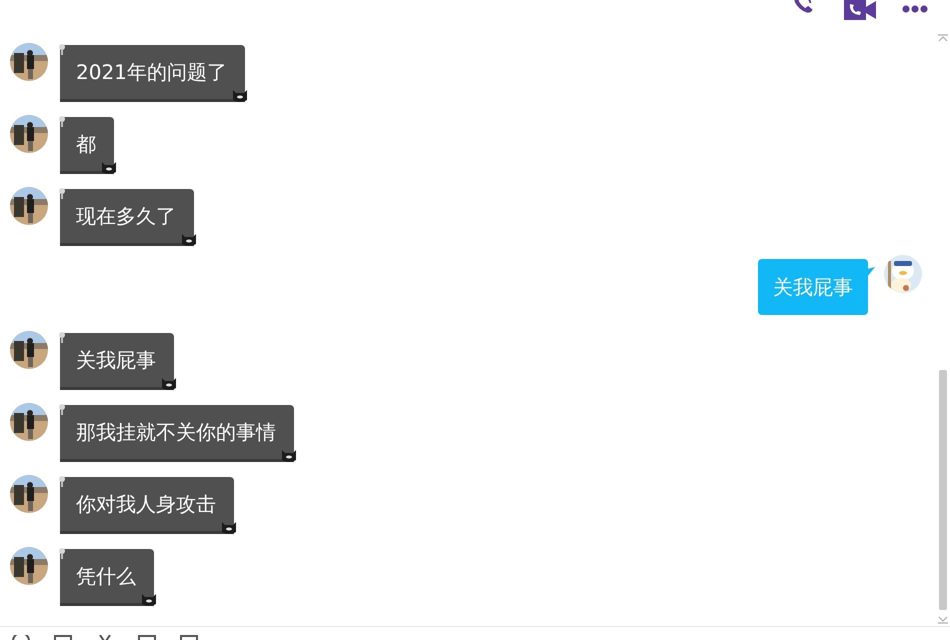 The height and width of the screenshot is (640, 950). Describe the element at coordinates (147, 505) in the screenshot. I see `message-bubble: 你对我人身攻击` at that location.